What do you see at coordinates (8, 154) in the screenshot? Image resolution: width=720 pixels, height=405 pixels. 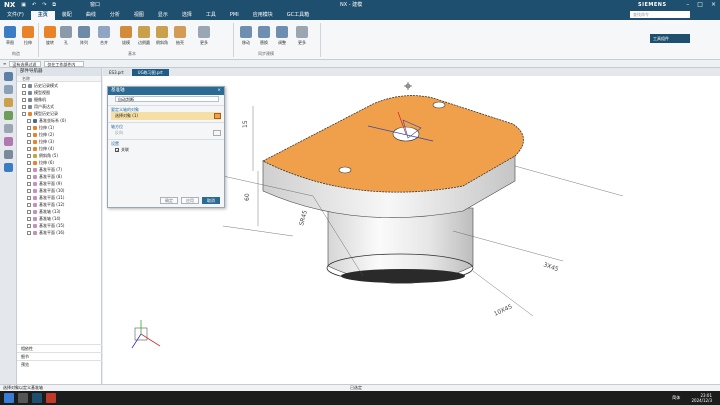 I see `web-browser-icon` at bounding box center [8, 154].